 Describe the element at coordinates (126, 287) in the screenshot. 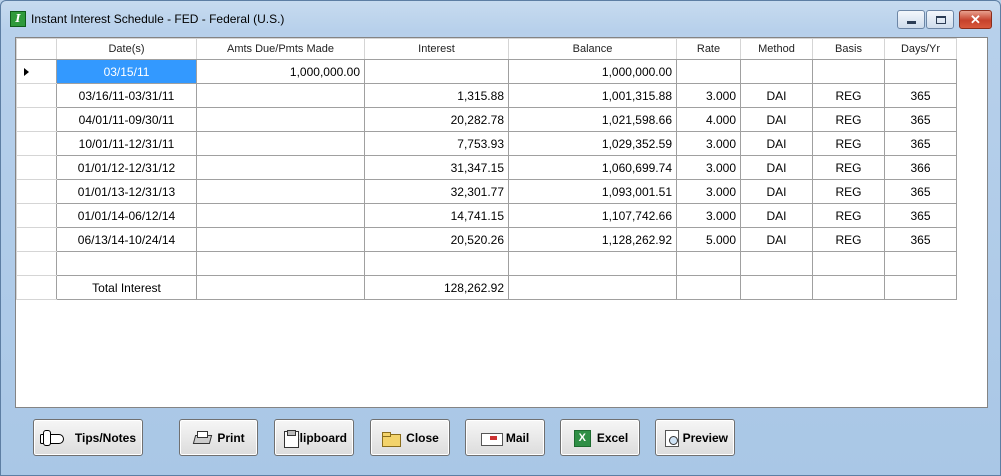

I see `cell-dates: Total Interest` at that location.